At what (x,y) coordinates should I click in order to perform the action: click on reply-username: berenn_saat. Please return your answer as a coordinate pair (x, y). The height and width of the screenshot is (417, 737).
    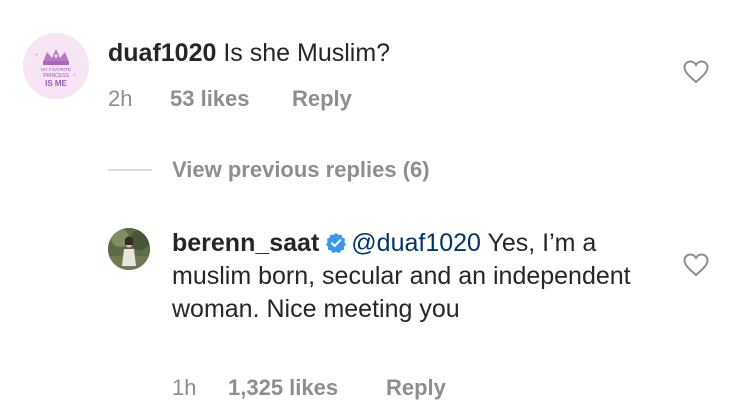
    Looking at the image, I should click on (245, 243).